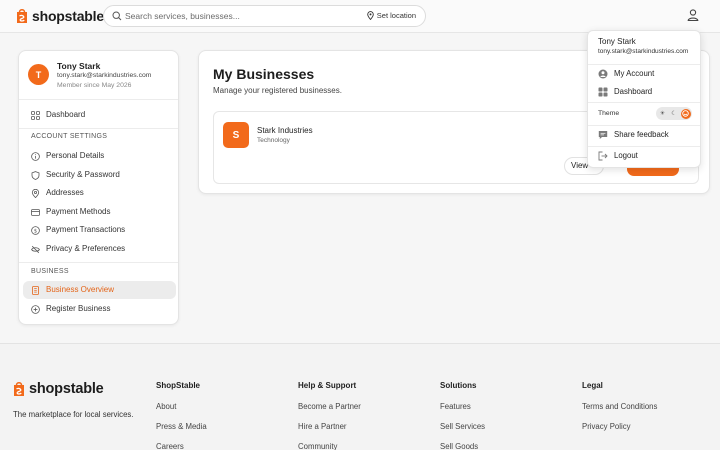 The width and height of the screenshot is (720, 450). I want to click on menu-user-email: tony.stark@starkindustries.com, so click(643, 51).